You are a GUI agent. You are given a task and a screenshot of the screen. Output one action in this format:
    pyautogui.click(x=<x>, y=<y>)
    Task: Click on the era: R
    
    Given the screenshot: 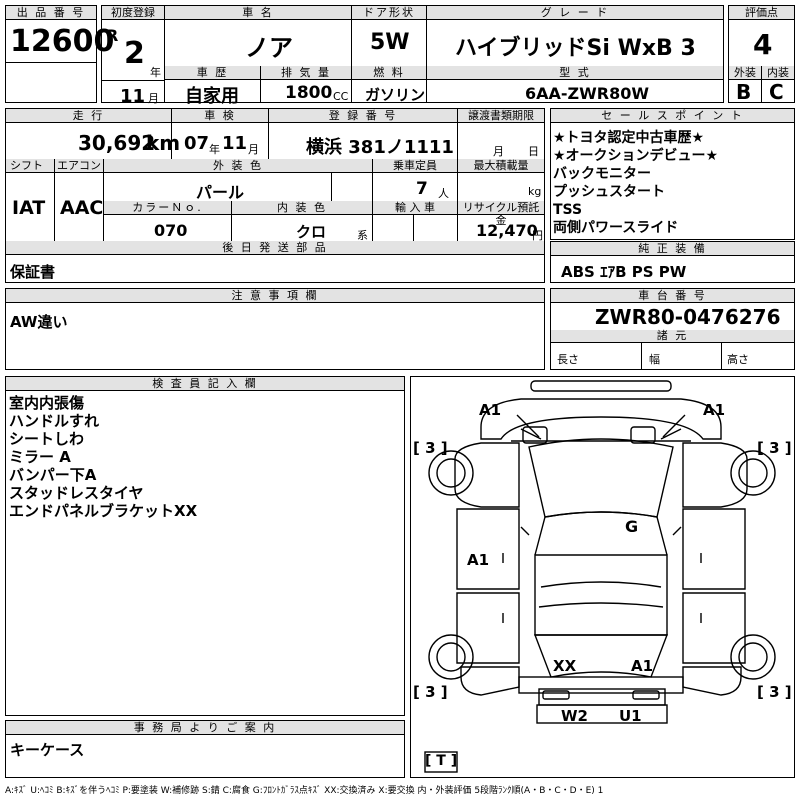 What is the action you would take?
    pyautogui.click(x=112, y=35)
    